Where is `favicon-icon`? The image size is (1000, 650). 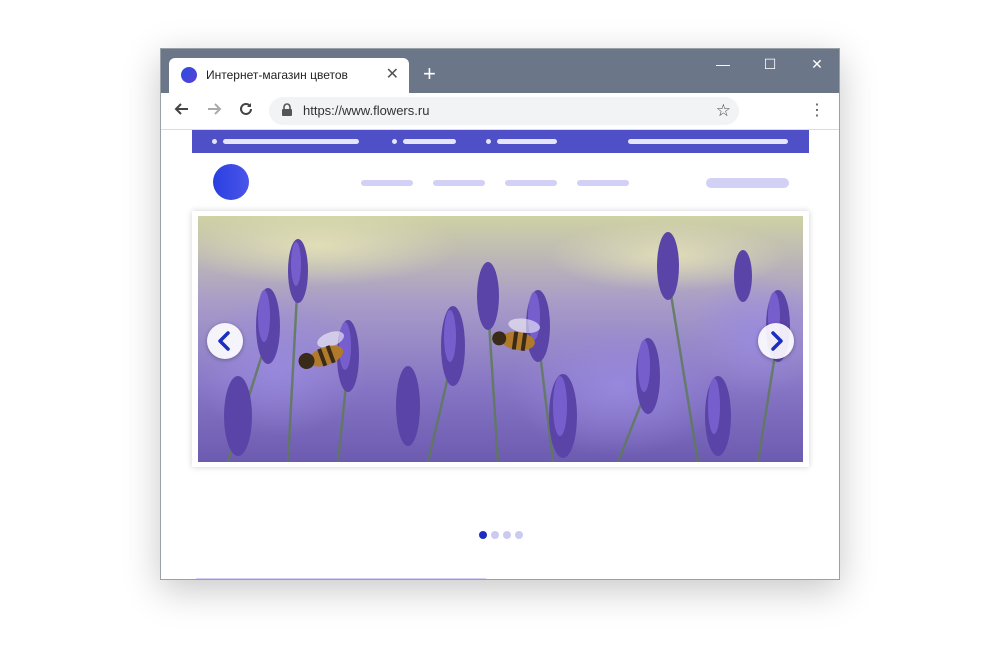 favicon-icon is located at coordinates (189, 75).